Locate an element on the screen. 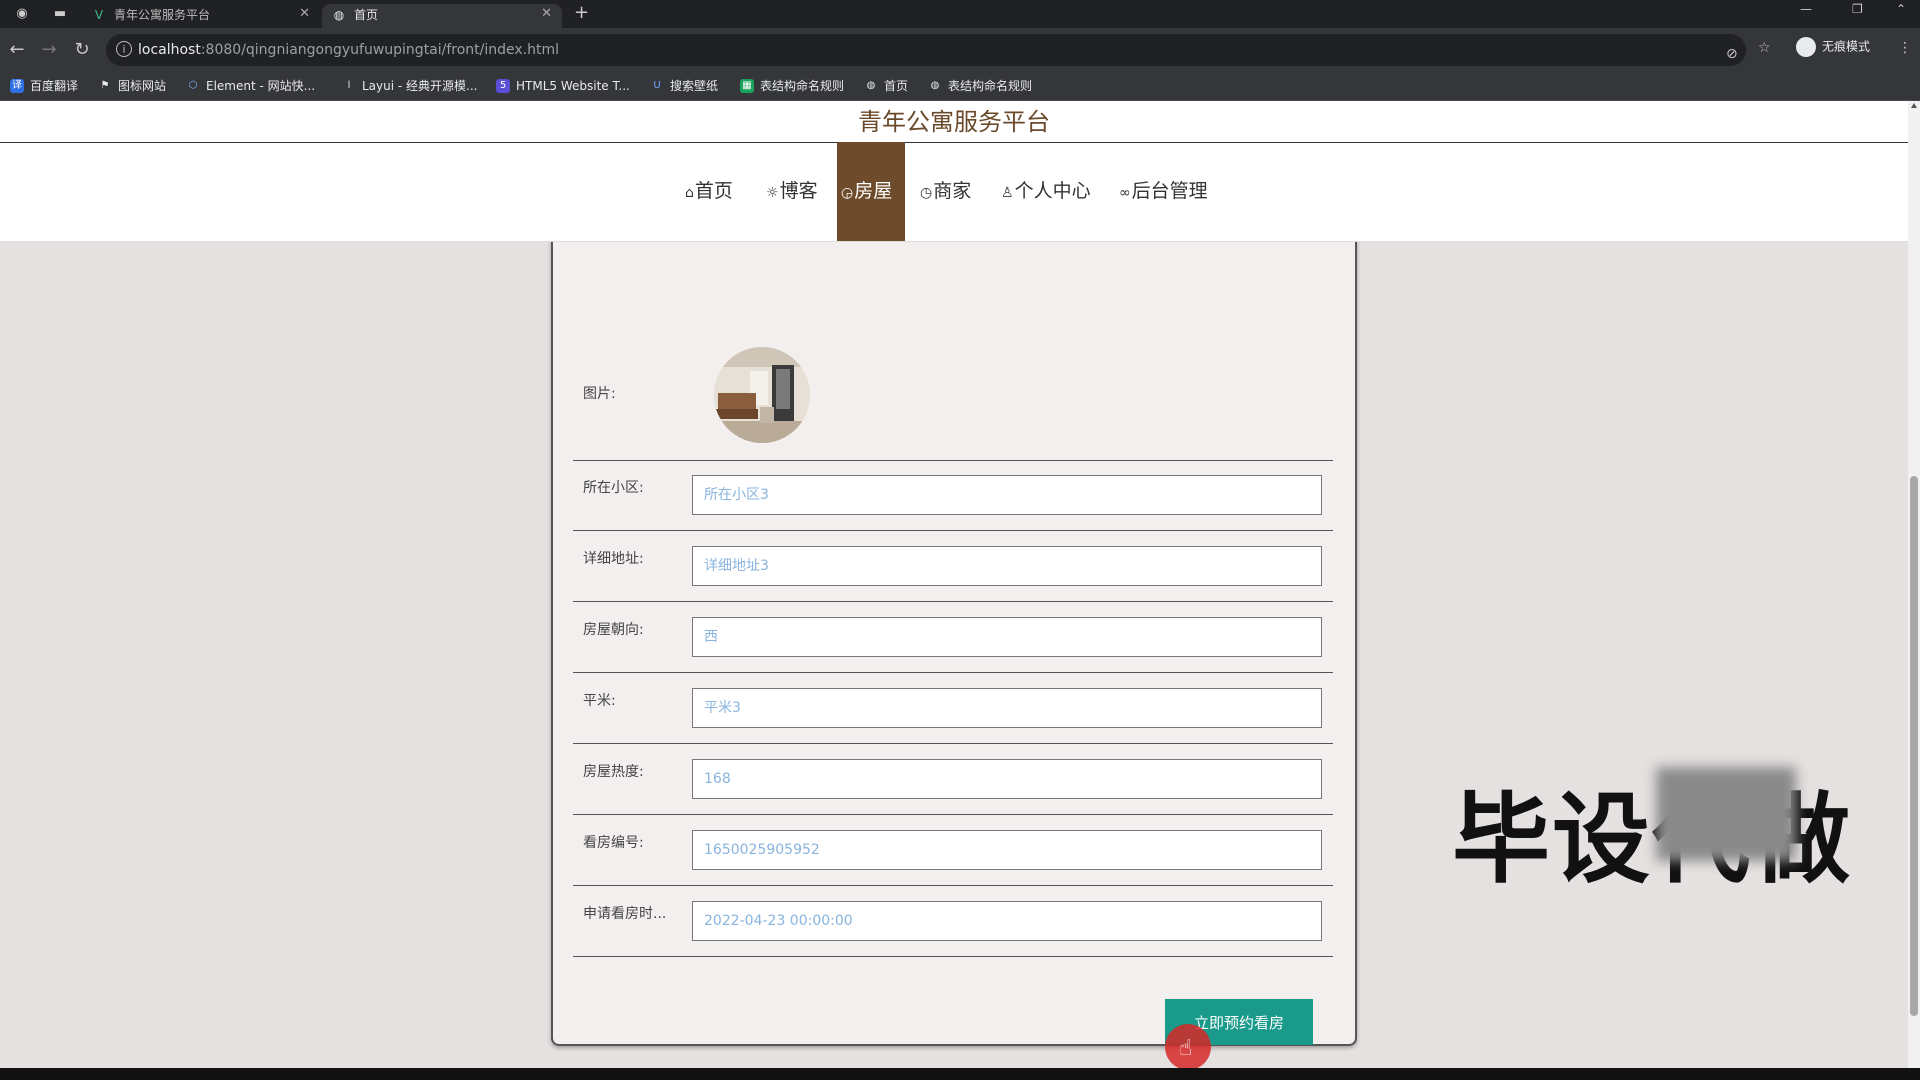  layui-icon: l is located at coordinates (349, 85).